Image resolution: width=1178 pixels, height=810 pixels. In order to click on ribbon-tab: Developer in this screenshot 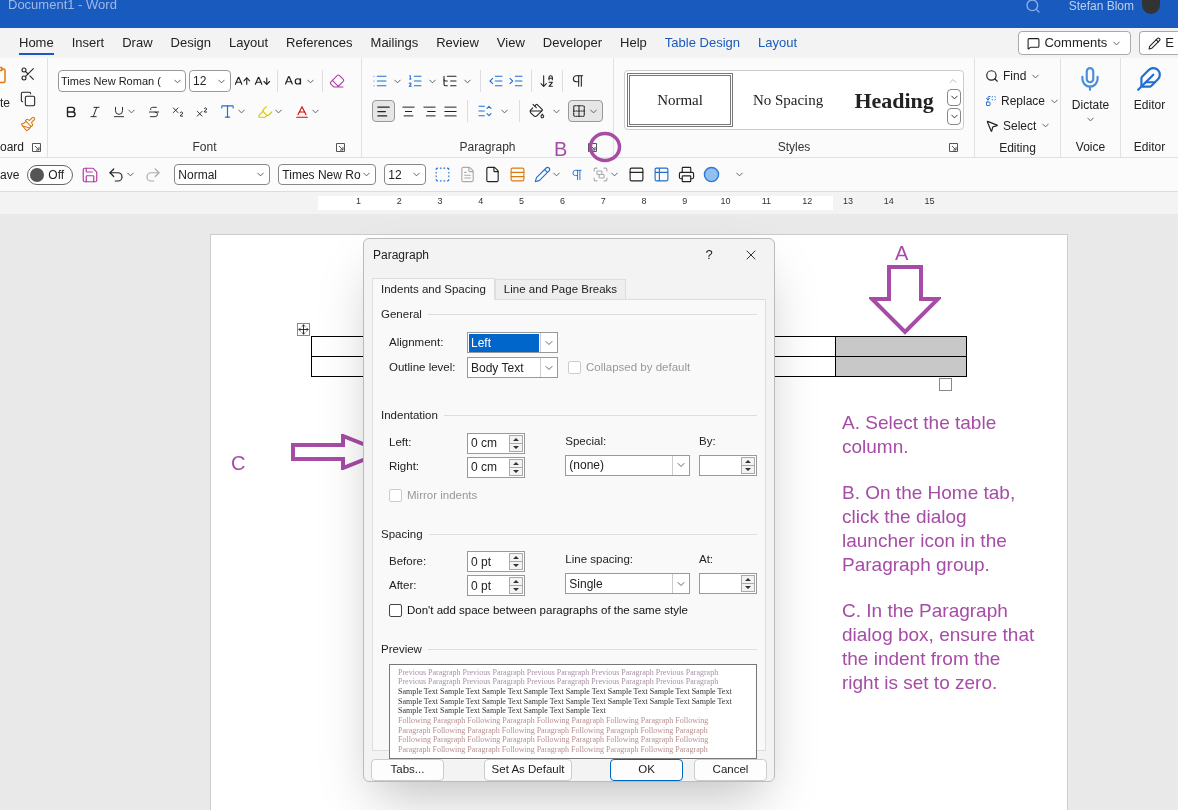, I will do `click(572, 43)`.